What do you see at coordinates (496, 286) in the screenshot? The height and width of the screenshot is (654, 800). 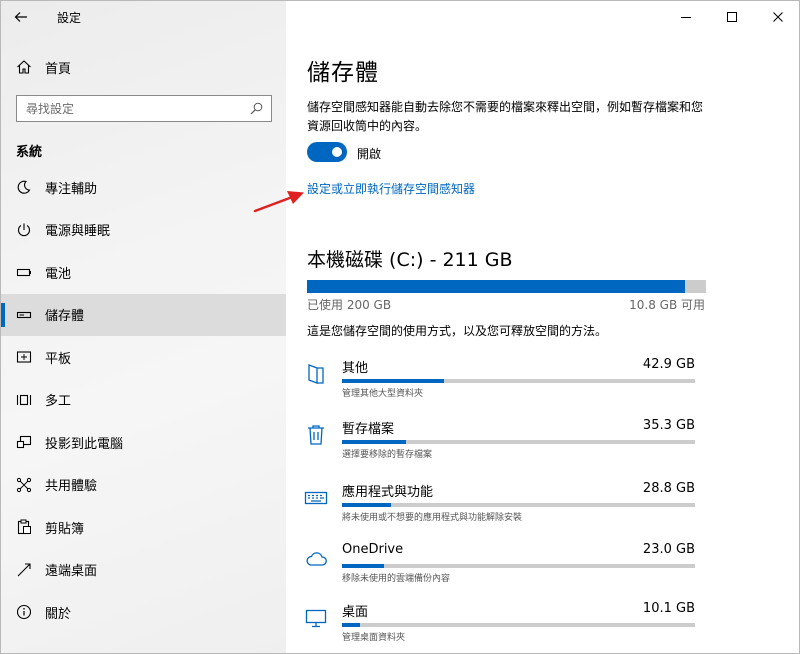 I see `drive-usage-fill` at bounding box center [496, 286].